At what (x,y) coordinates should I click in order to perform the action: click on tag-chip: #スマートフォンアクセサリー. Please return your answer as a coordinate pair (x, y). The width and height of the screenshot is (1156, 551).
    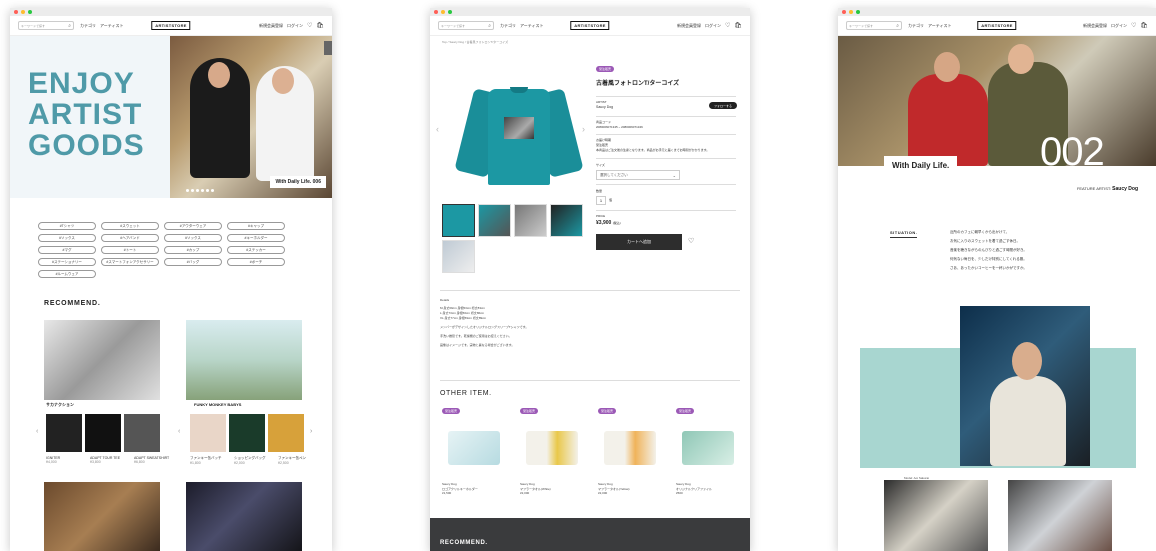
    Looking at the image, I should click on (130, 262).